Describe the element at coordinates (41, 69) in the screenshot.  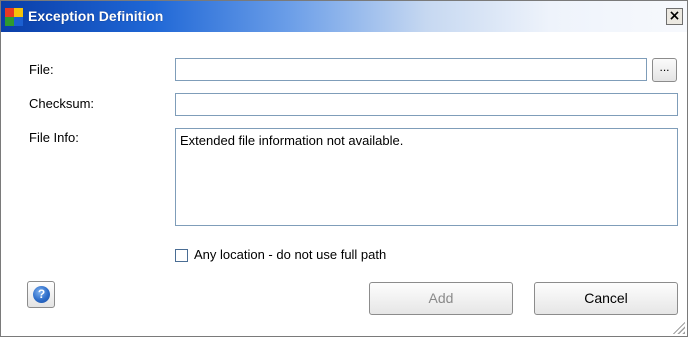
I see `file-label: File:` at that location.